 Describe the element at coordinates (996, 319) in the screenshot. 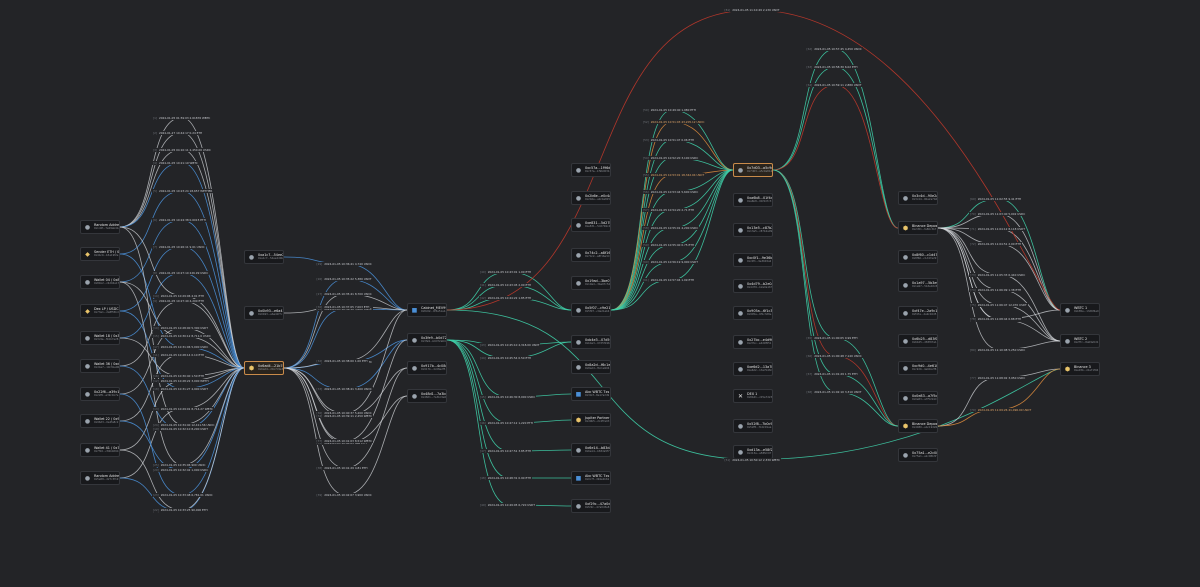

I see `edge-label: [78] 2024-01-05 11:08:44 0.88 ETH` at that location.